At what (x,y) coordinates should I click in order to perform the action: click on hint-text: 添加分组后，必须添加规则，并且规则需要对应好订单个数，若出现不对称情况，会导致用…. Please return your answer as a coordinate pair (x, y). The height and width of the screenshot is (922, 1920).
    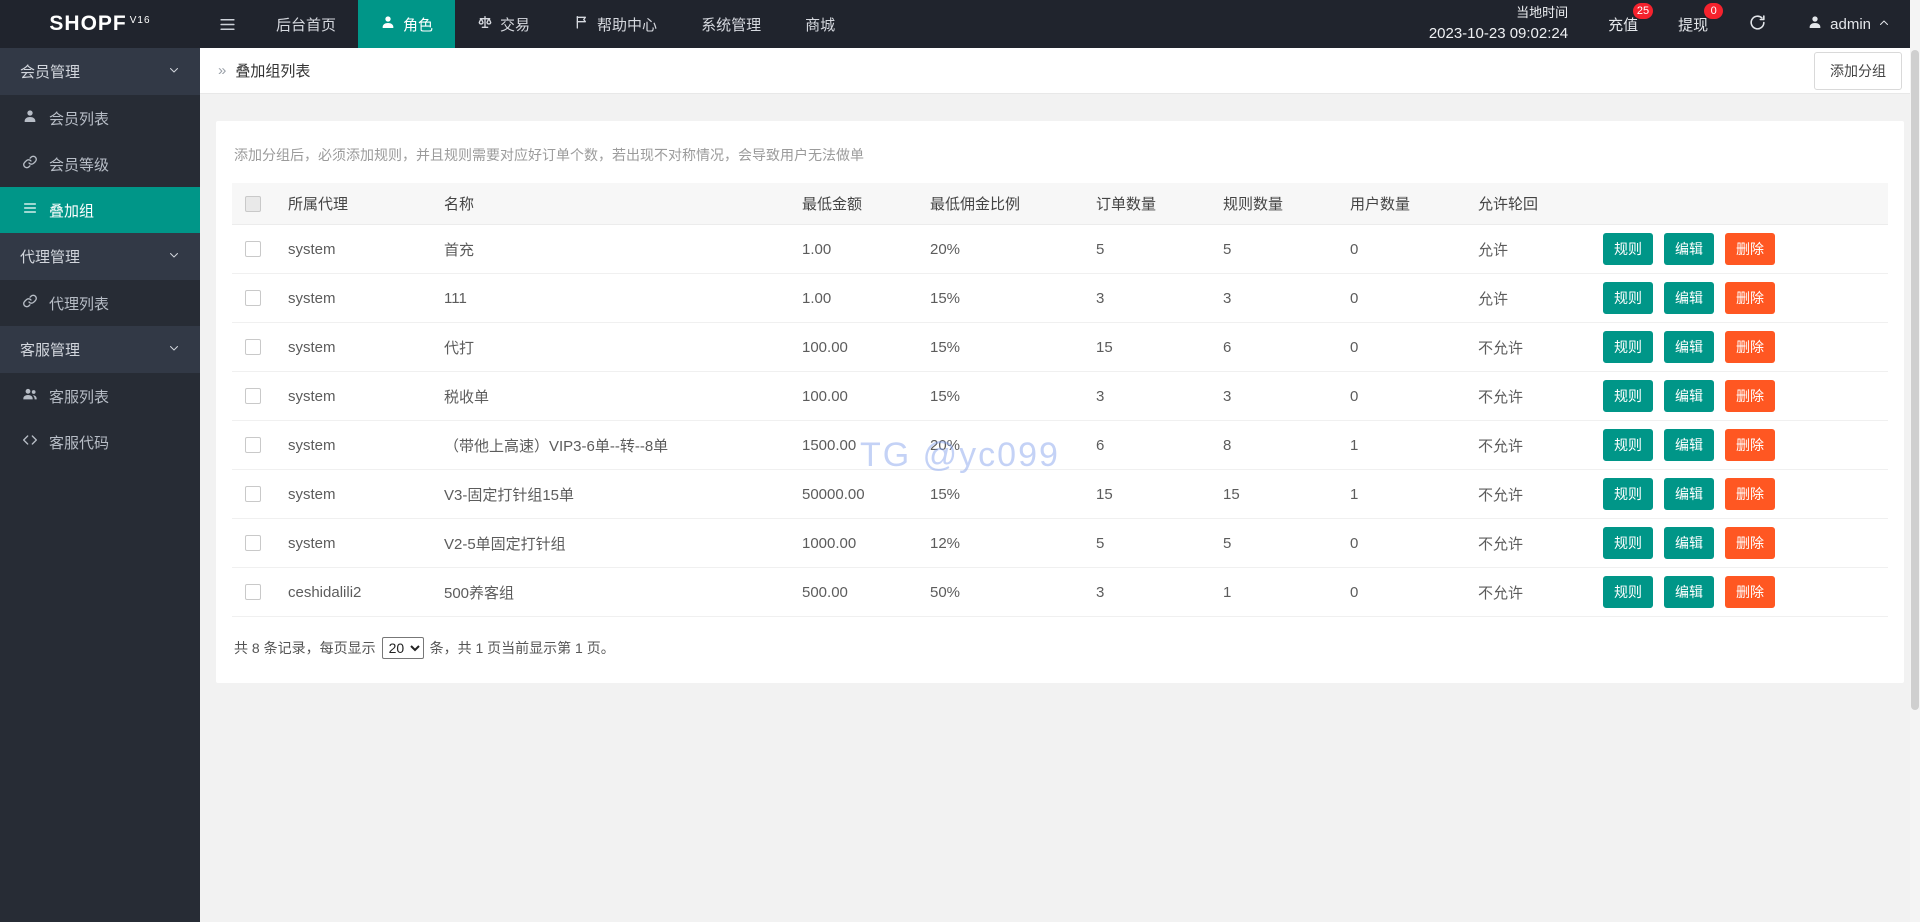
    Looking at the image, I should click on (549, 155).